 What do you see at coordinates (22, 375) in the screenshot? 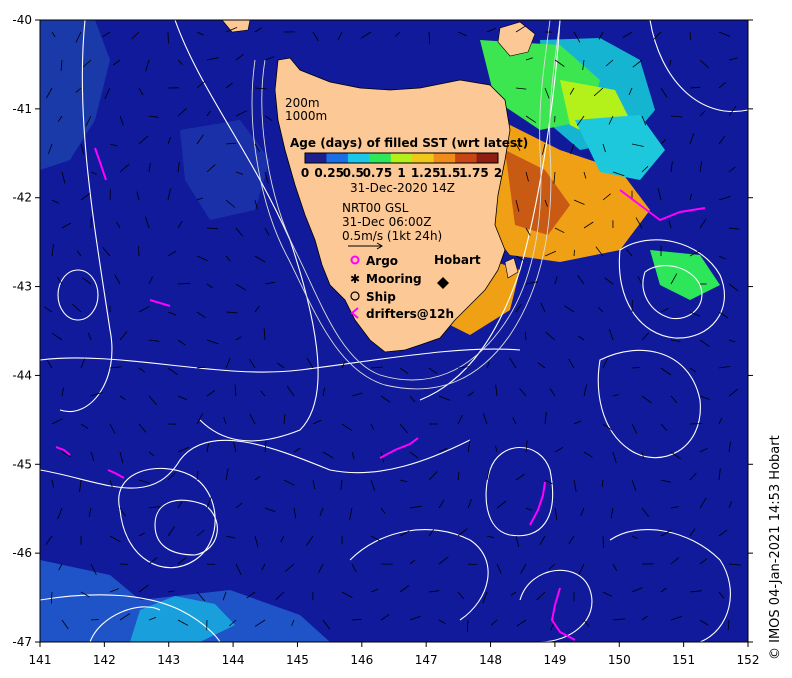
I see `lat-tick-label: -44` at bounding box center [22, 375].